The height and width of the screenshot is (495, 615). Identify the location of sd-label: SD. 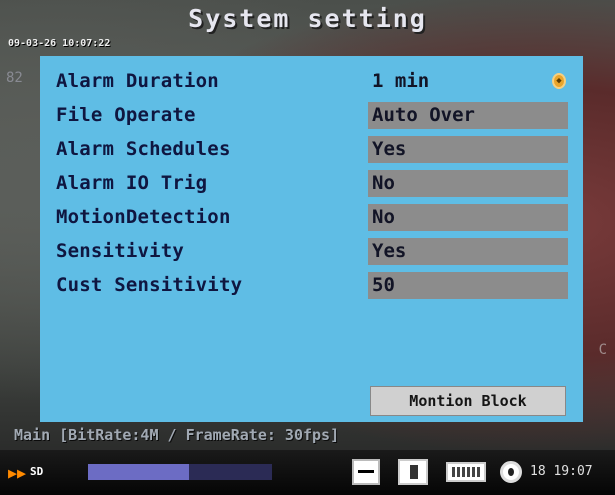
(37, 471).